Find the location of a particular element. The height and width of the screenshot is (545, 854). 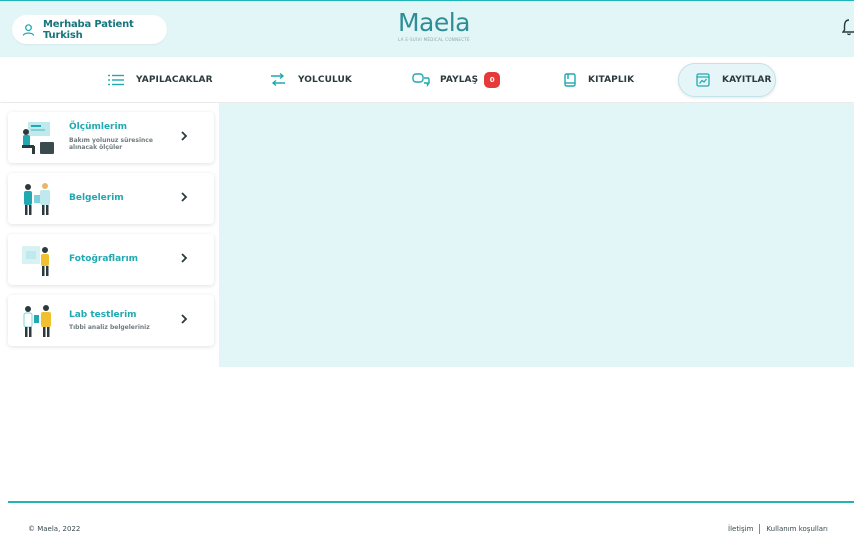

notification-badge: 0 is located at coordinates (492, 80).